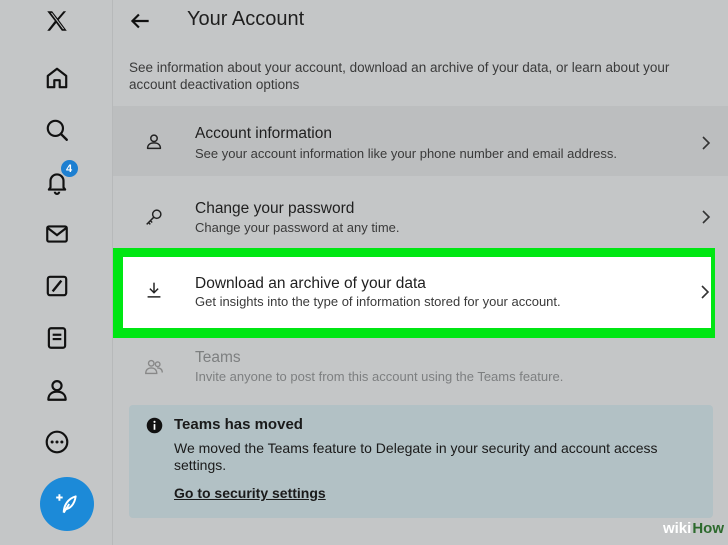 The width and height of the screenshot is (728, 545). I want to click on notifications-bell-icon: 4, so click(60, 178).